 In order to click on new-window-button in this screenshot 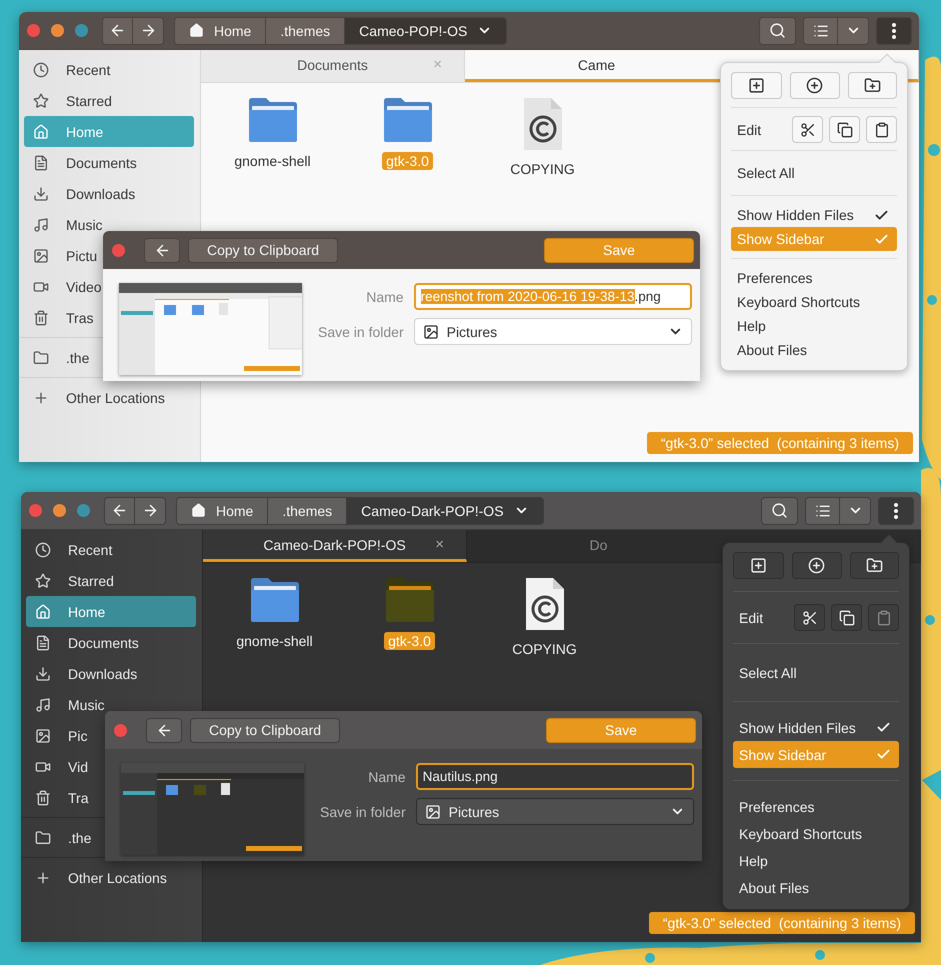, I will do `click(758, 565)`.